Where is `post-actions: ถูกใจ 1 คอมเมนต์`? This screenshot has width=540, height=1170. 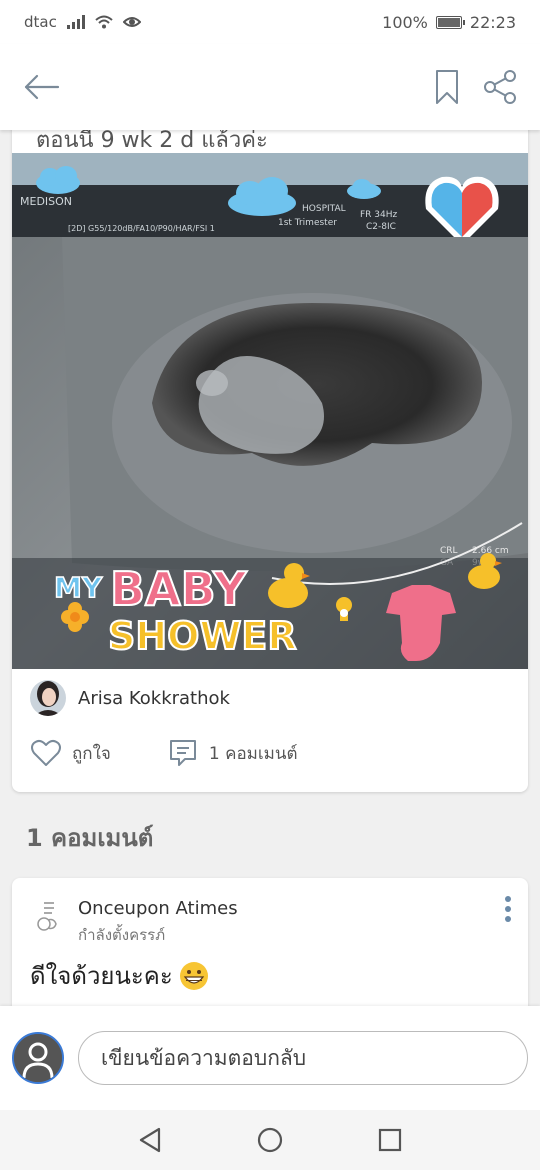
post-actions: ถูกใจ 1 คอมเมนต์ is located at coordinates (164, 753).